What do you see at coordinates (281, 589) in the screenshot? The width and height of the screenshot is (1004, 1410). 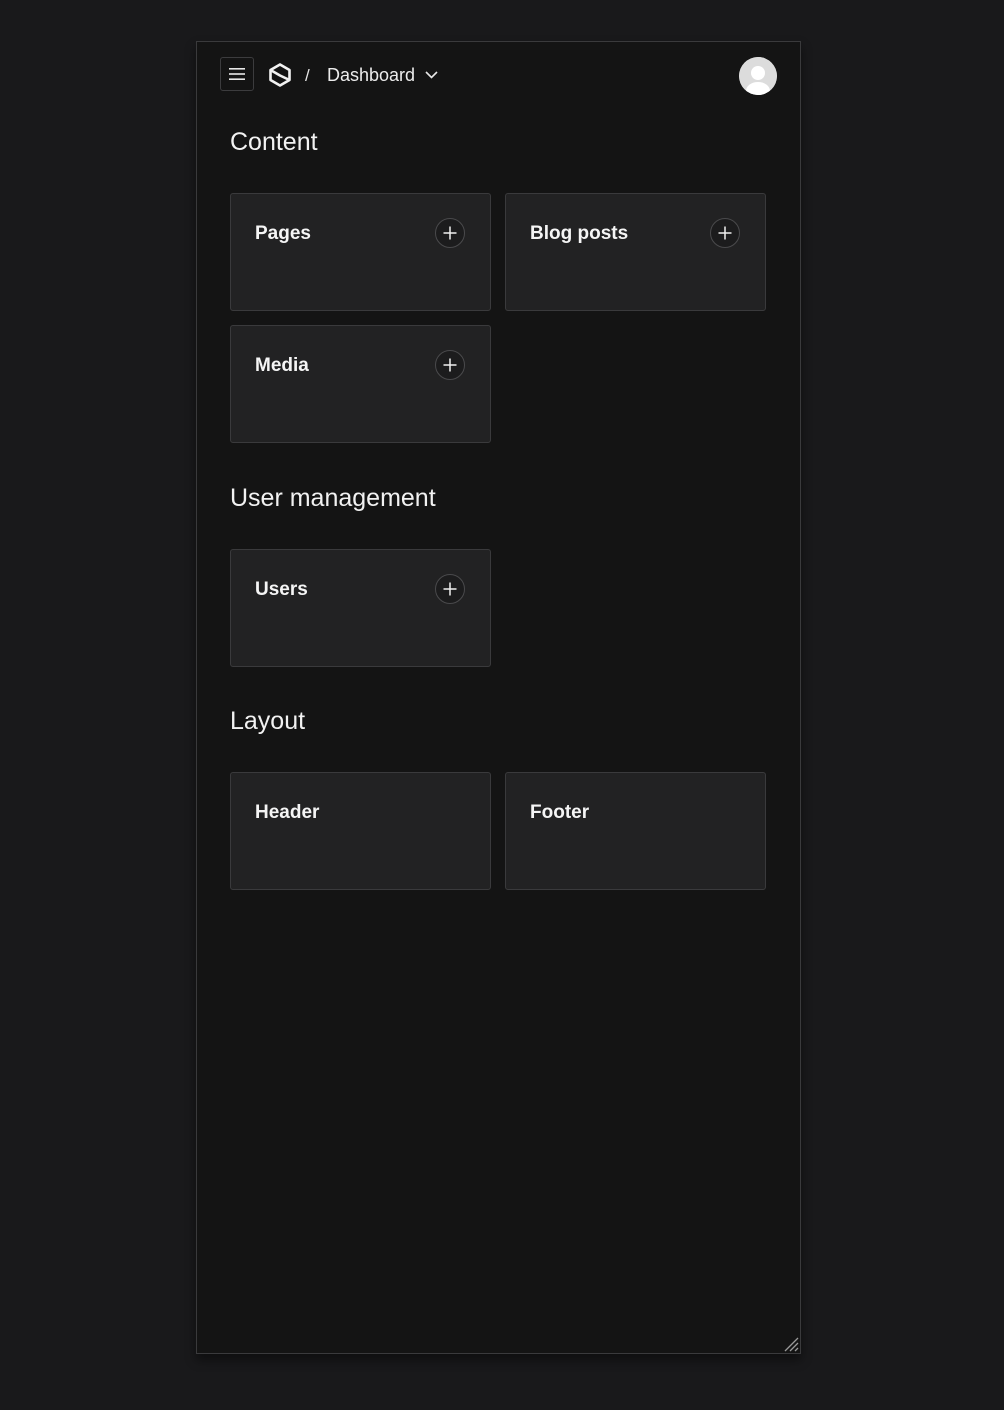 I see `card-label: Users` at bounding box center [281, 589].